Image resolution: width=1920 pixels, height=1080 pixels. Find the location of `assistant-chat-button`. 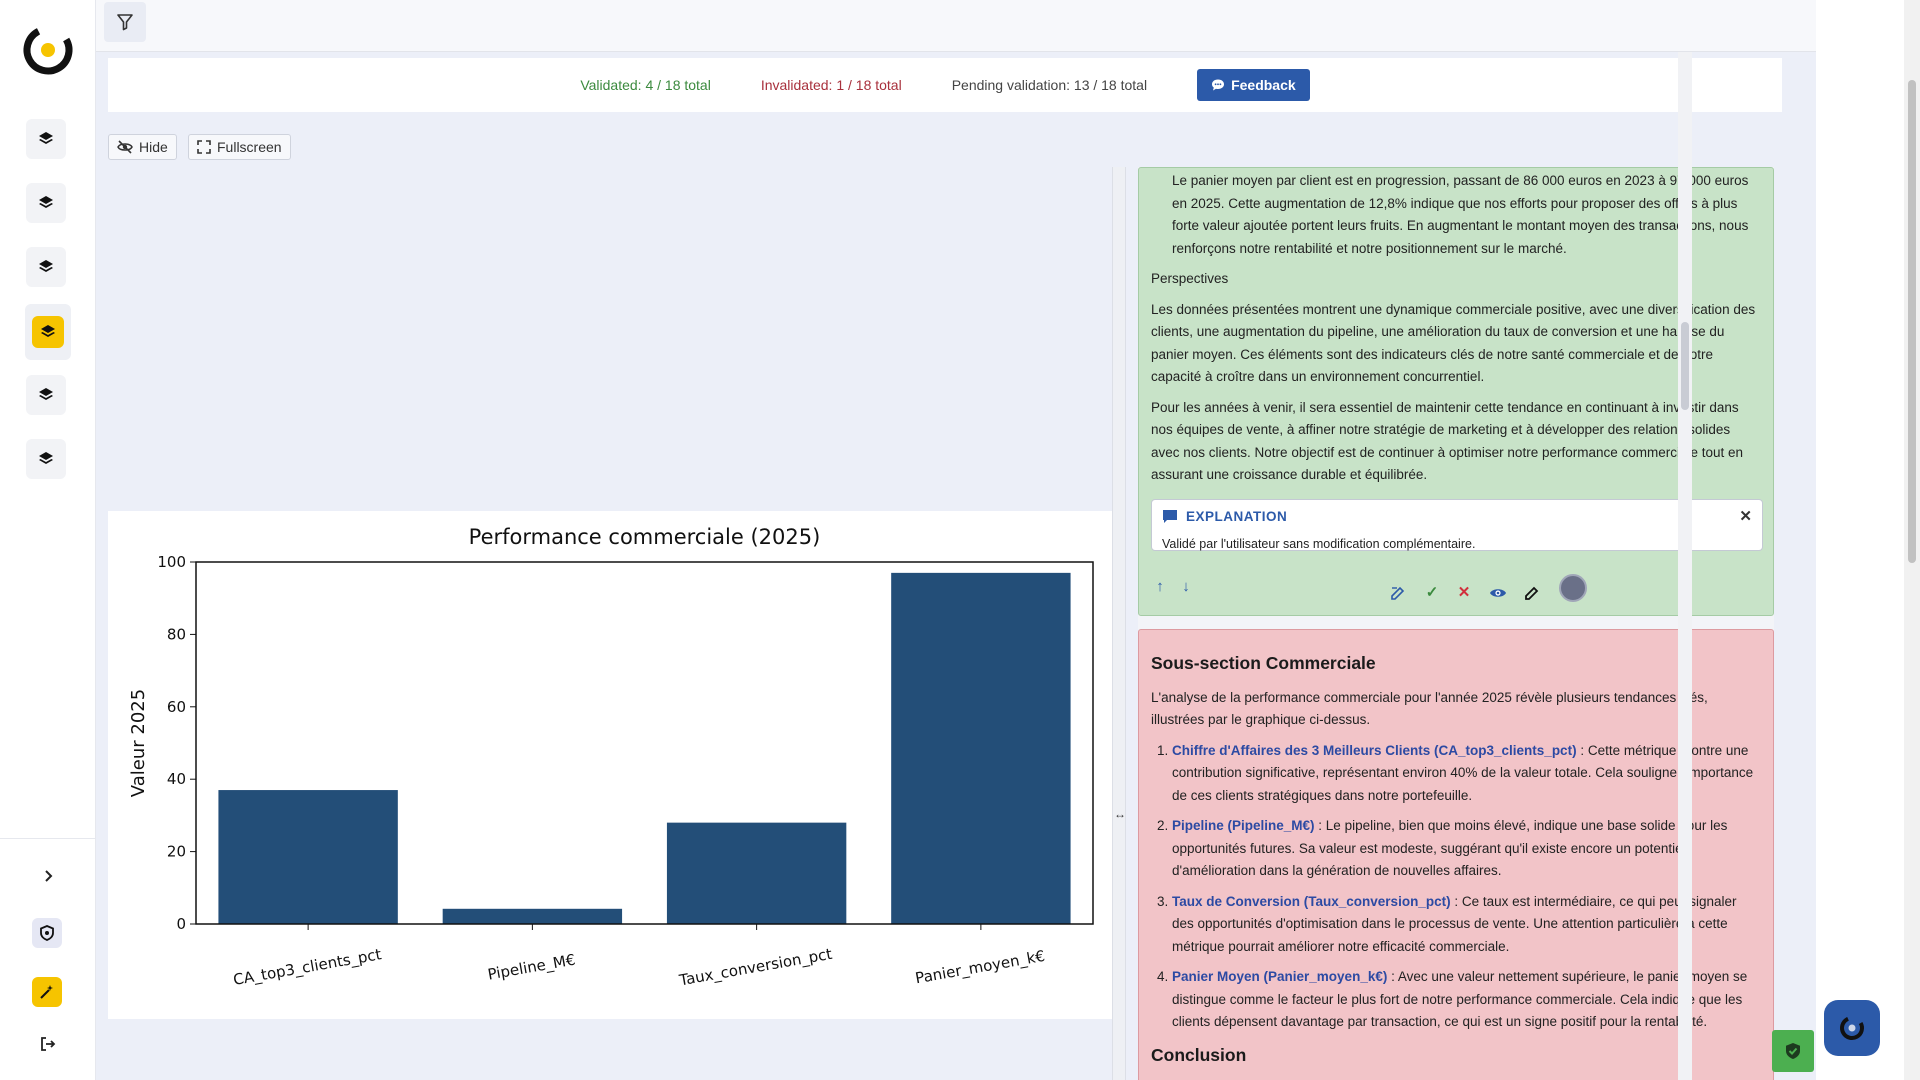

assistant-chat-button is located at coordinates (1852, 1028).